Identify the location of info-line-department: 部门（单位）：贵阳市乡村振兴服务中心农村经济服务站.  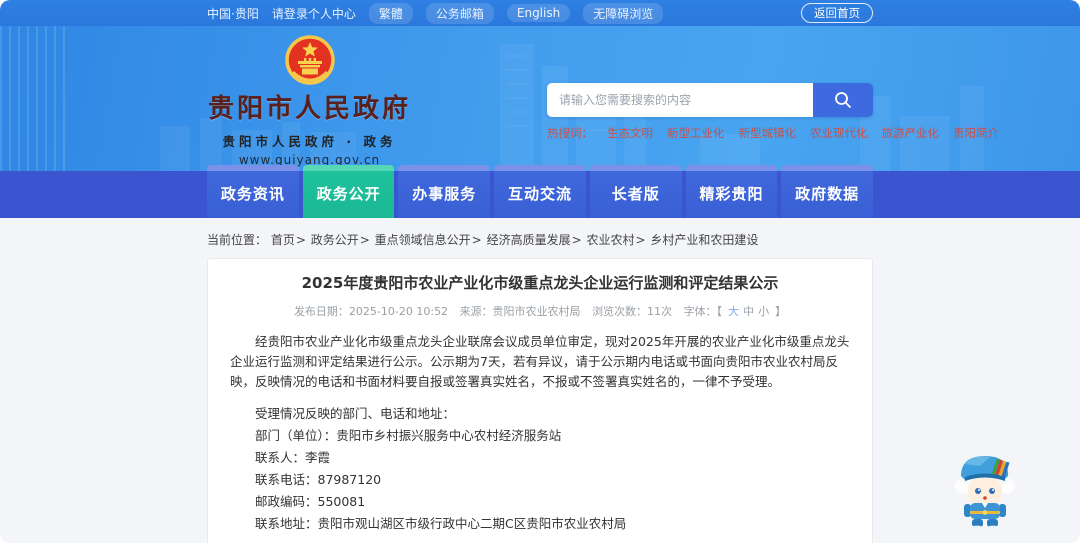
(408, 435).